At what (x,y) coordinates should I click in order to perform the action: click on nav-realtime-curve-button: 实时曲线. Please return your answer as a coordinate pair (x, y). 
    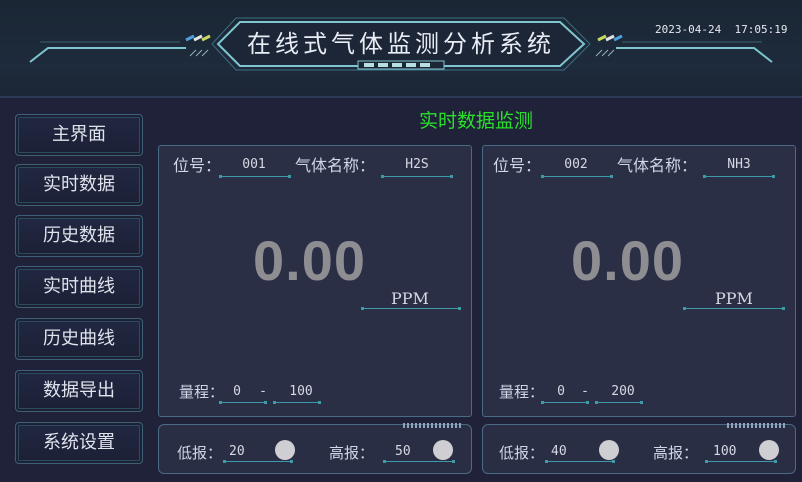
    Looking at the image, I should click on (79, 287).